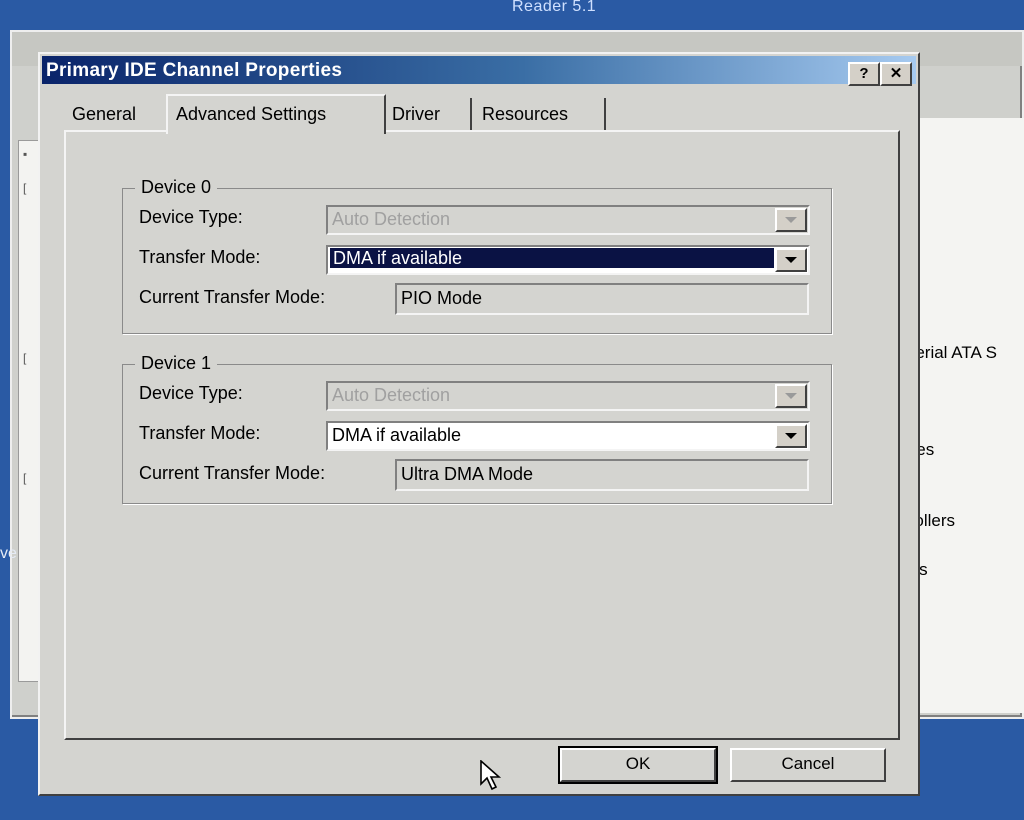 The image size is (1024, 820). Describe the element at coordinates (391, 395) in the screenshot. I see `device-1-type-value: Auto Detection` at that location.